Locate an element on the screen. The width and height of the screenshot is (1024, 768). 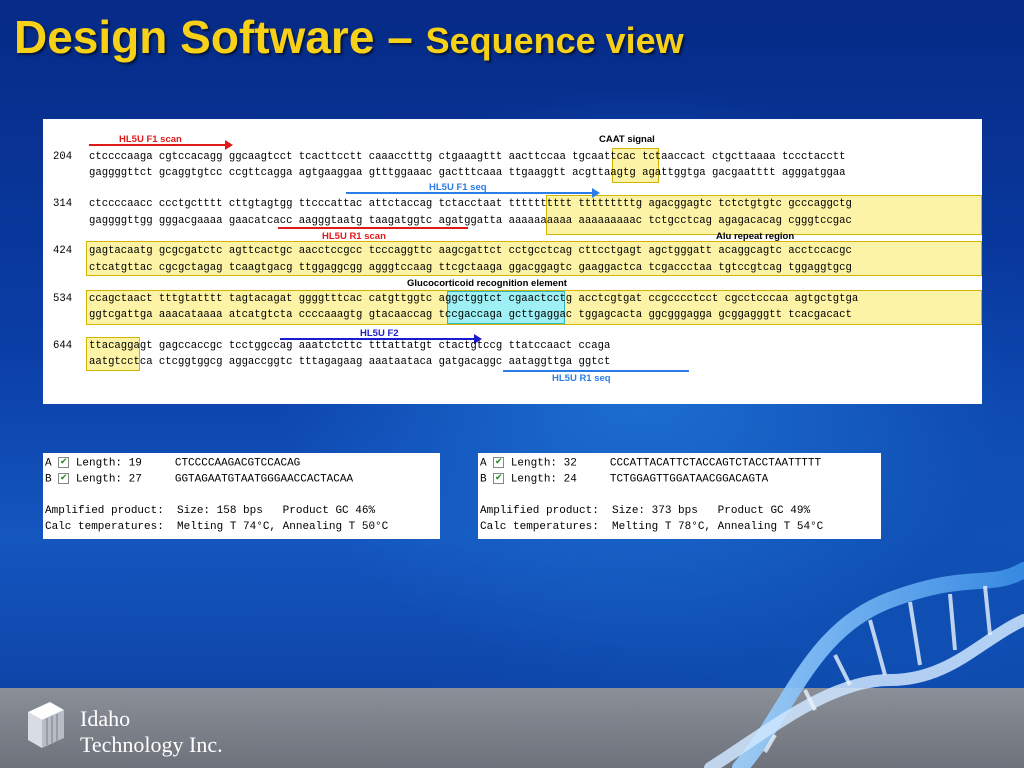
primer-sequence: GGTAGAATGTAATGGGAACCACTACAA is located at coordinates (264, 479).